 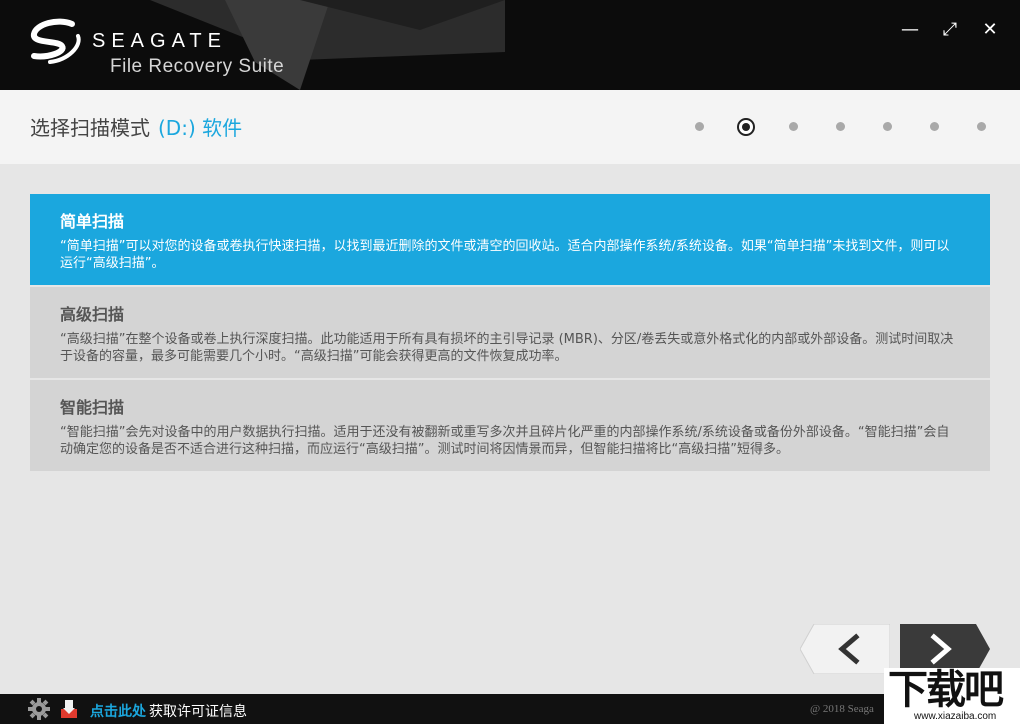 What do you see at coordinates (159, 41) in the screenshot?
I see `brand-name: SEAGATE` at bounding box center [159, 41].